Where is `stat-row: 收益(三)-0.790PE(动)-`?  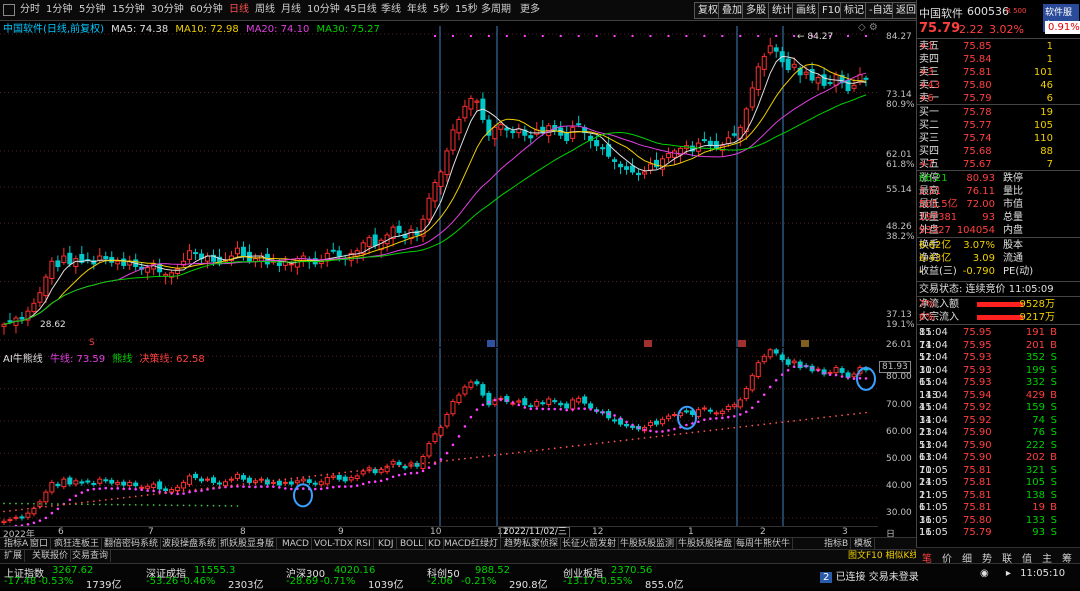
stat-row: 收益(三)-0.790PE(动)- is located at coordinates (999, 271).